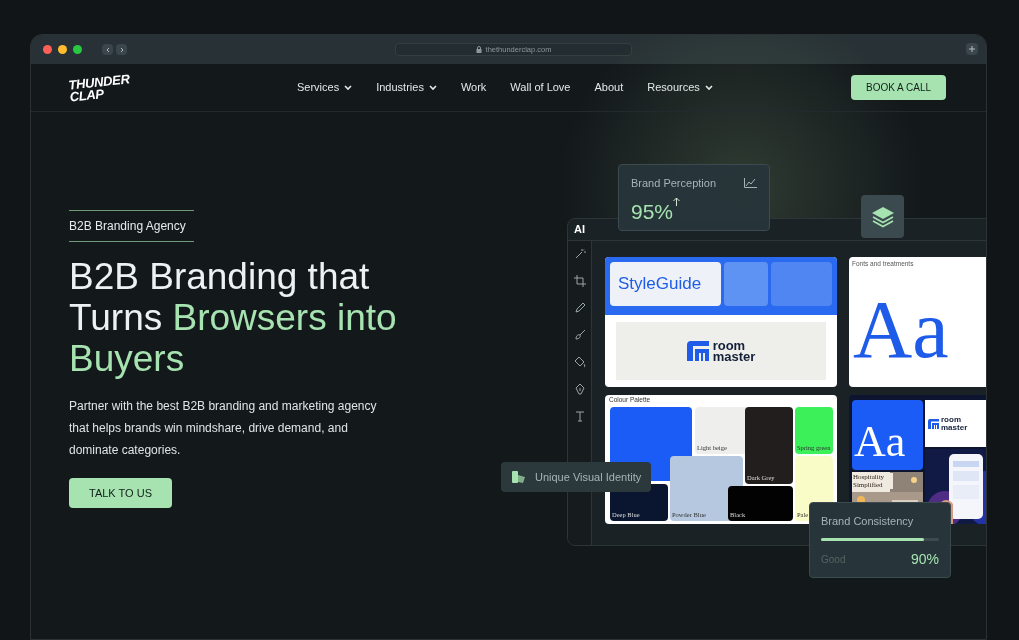  What do you see at coordinates (924, 559) in the screenshot?
I see `consistency-value: 90%` at bounding box center [924, 559].